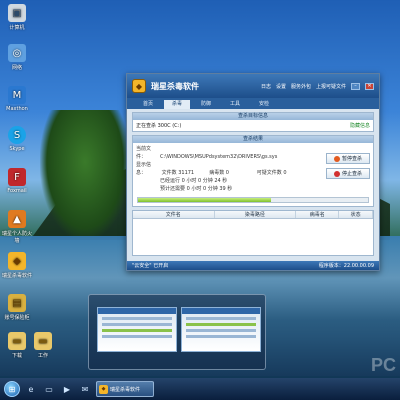 The image size is (400, 400). Describe the element at coordinates (253, 86) in the screenshot. I see `title-bar: ◆ 瑞星杀毒软件 日志 设置 服务外包 上报可疑文件 – ✕` at that location.